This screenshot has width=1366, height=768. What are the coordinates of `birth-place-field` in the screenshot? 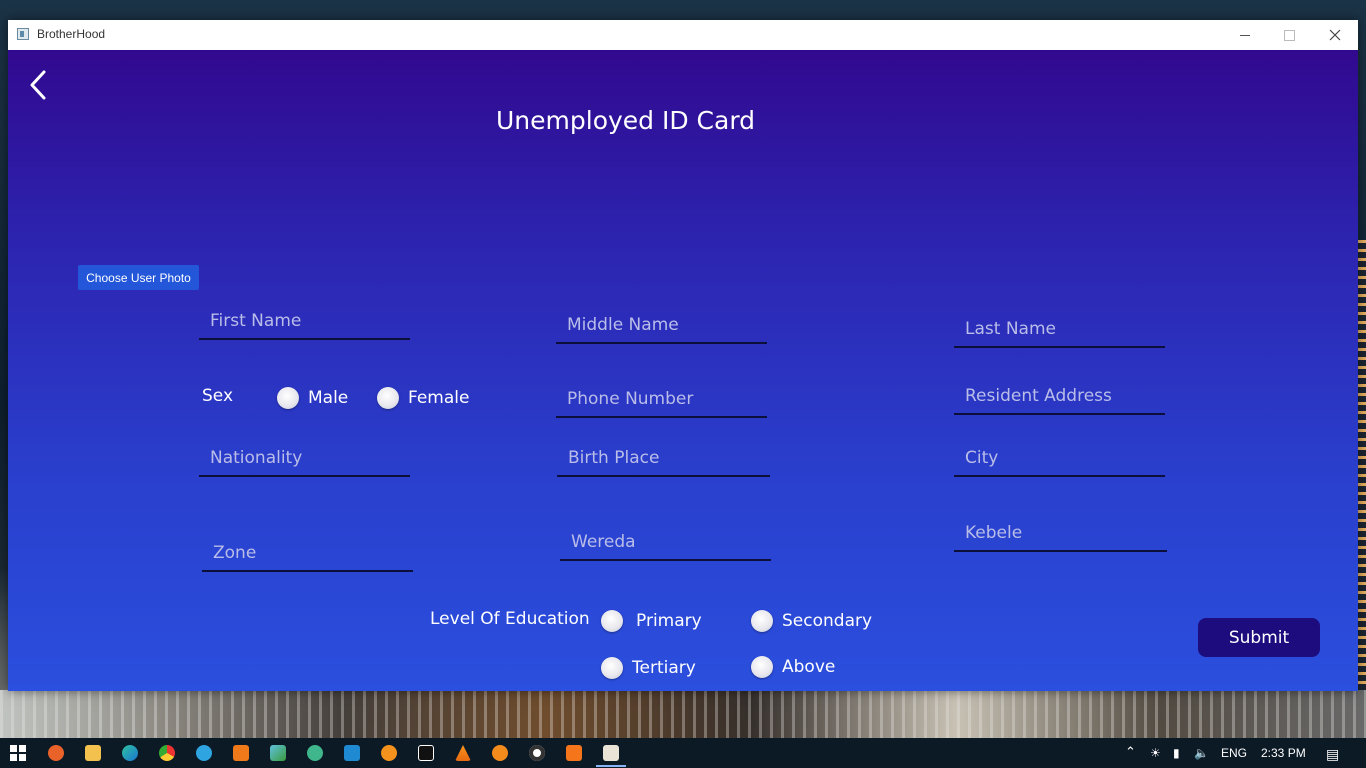 It's located at (663, 459).